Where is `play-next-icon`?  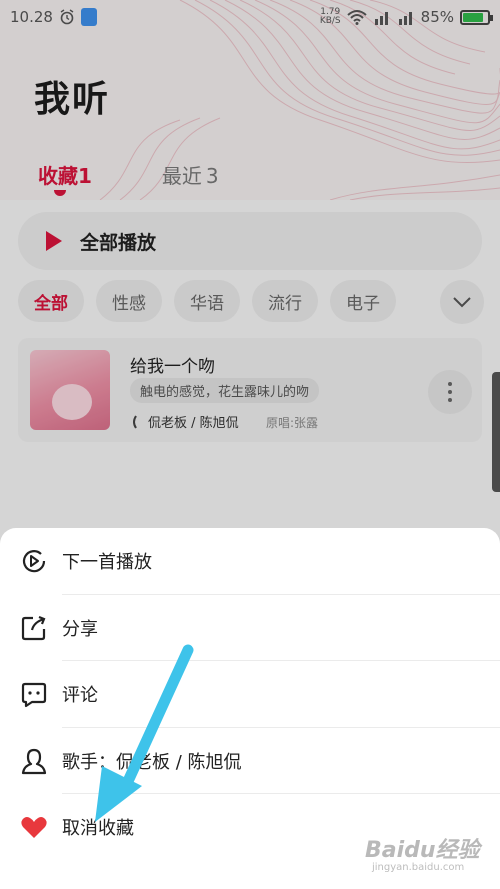
play-next-icon is located at coordinates (34, 561).